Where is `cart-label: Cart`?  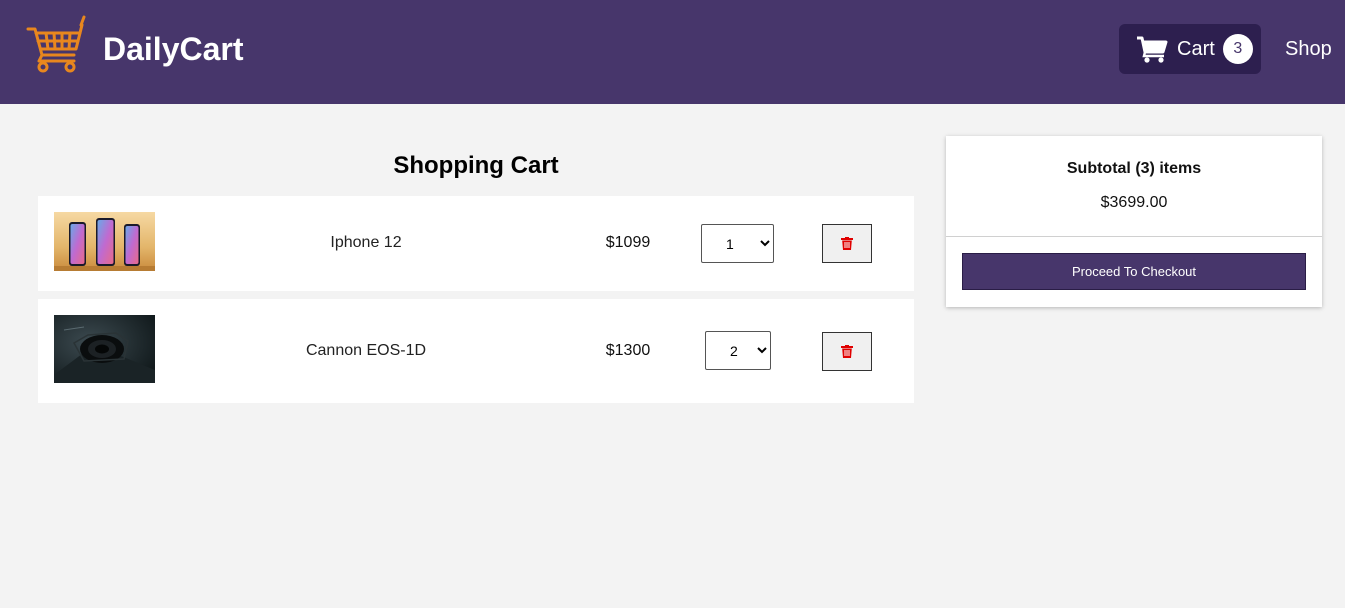 cart-label: Cart is located at coordinates (1196, 48).